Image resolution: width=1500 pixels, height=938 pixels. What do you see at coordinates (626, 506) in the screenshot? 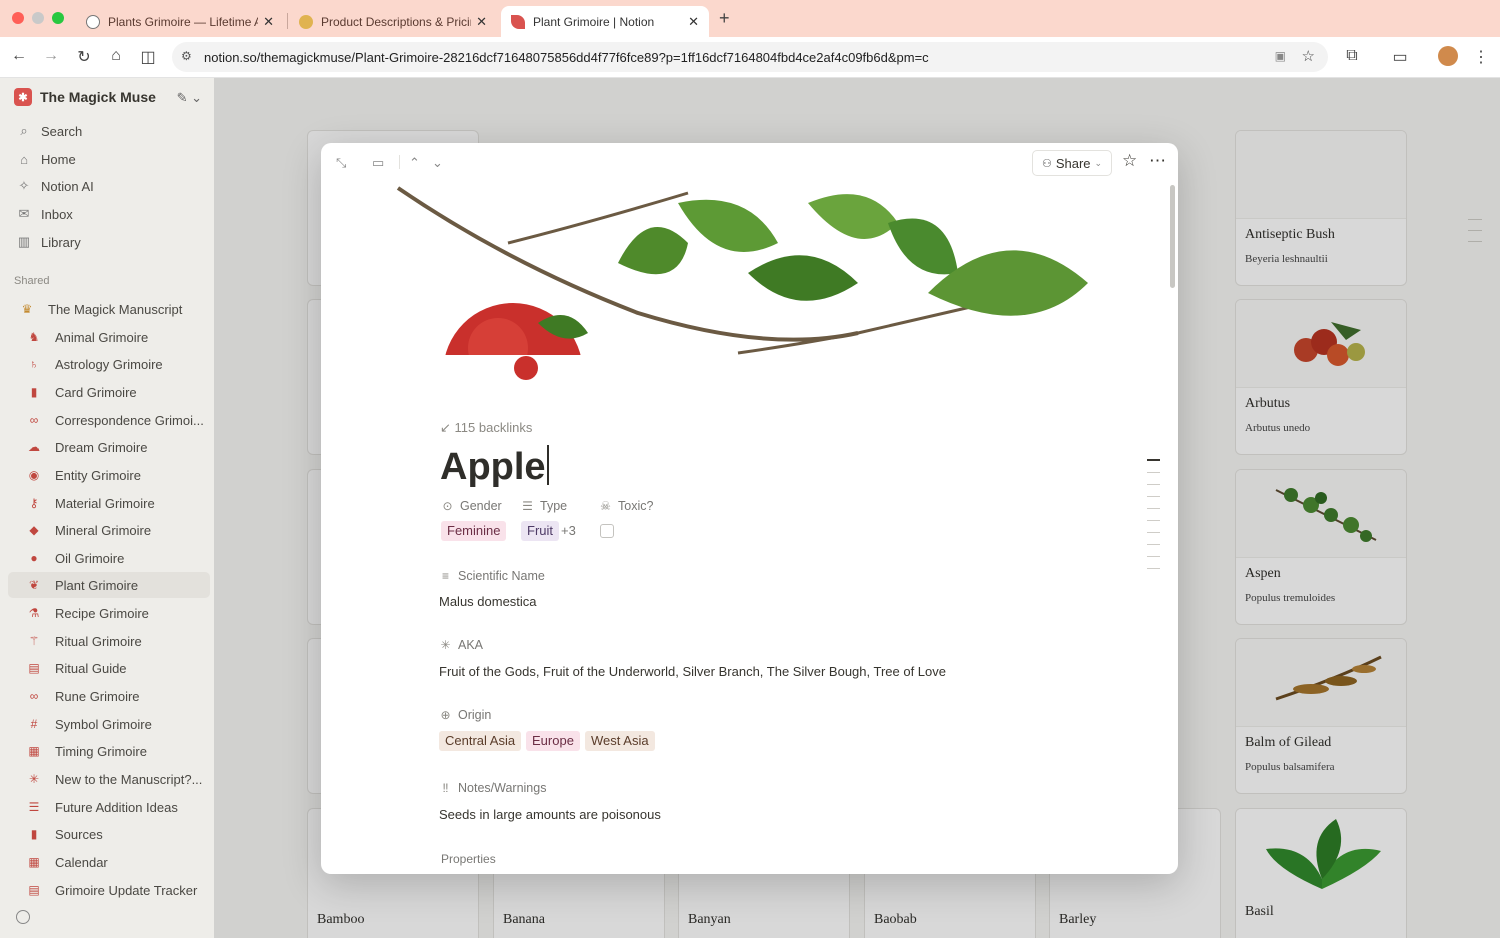
I see `toxic-property-label: ☠ Toxic?` at bounding box center [626, 506].